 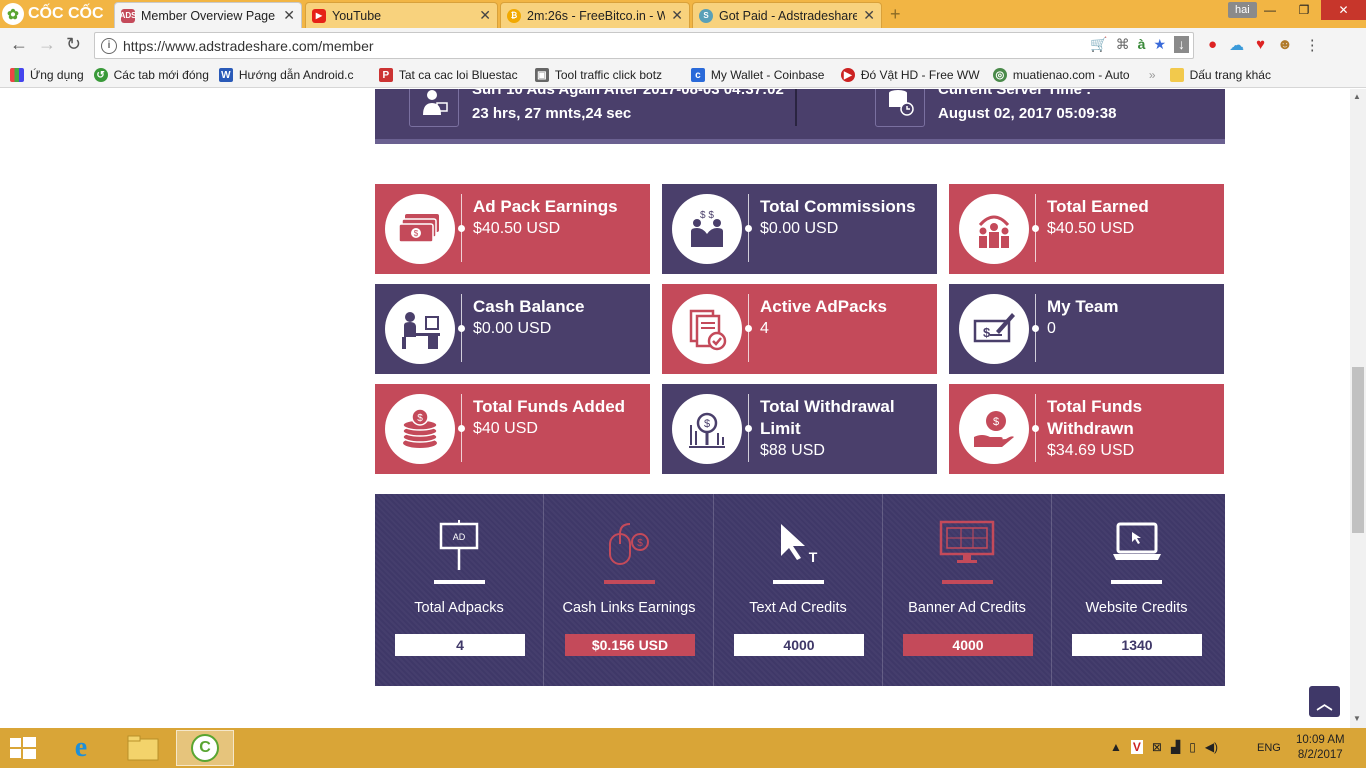 I want to click on scrollbar-thumb, so click(x=1358, y=450).